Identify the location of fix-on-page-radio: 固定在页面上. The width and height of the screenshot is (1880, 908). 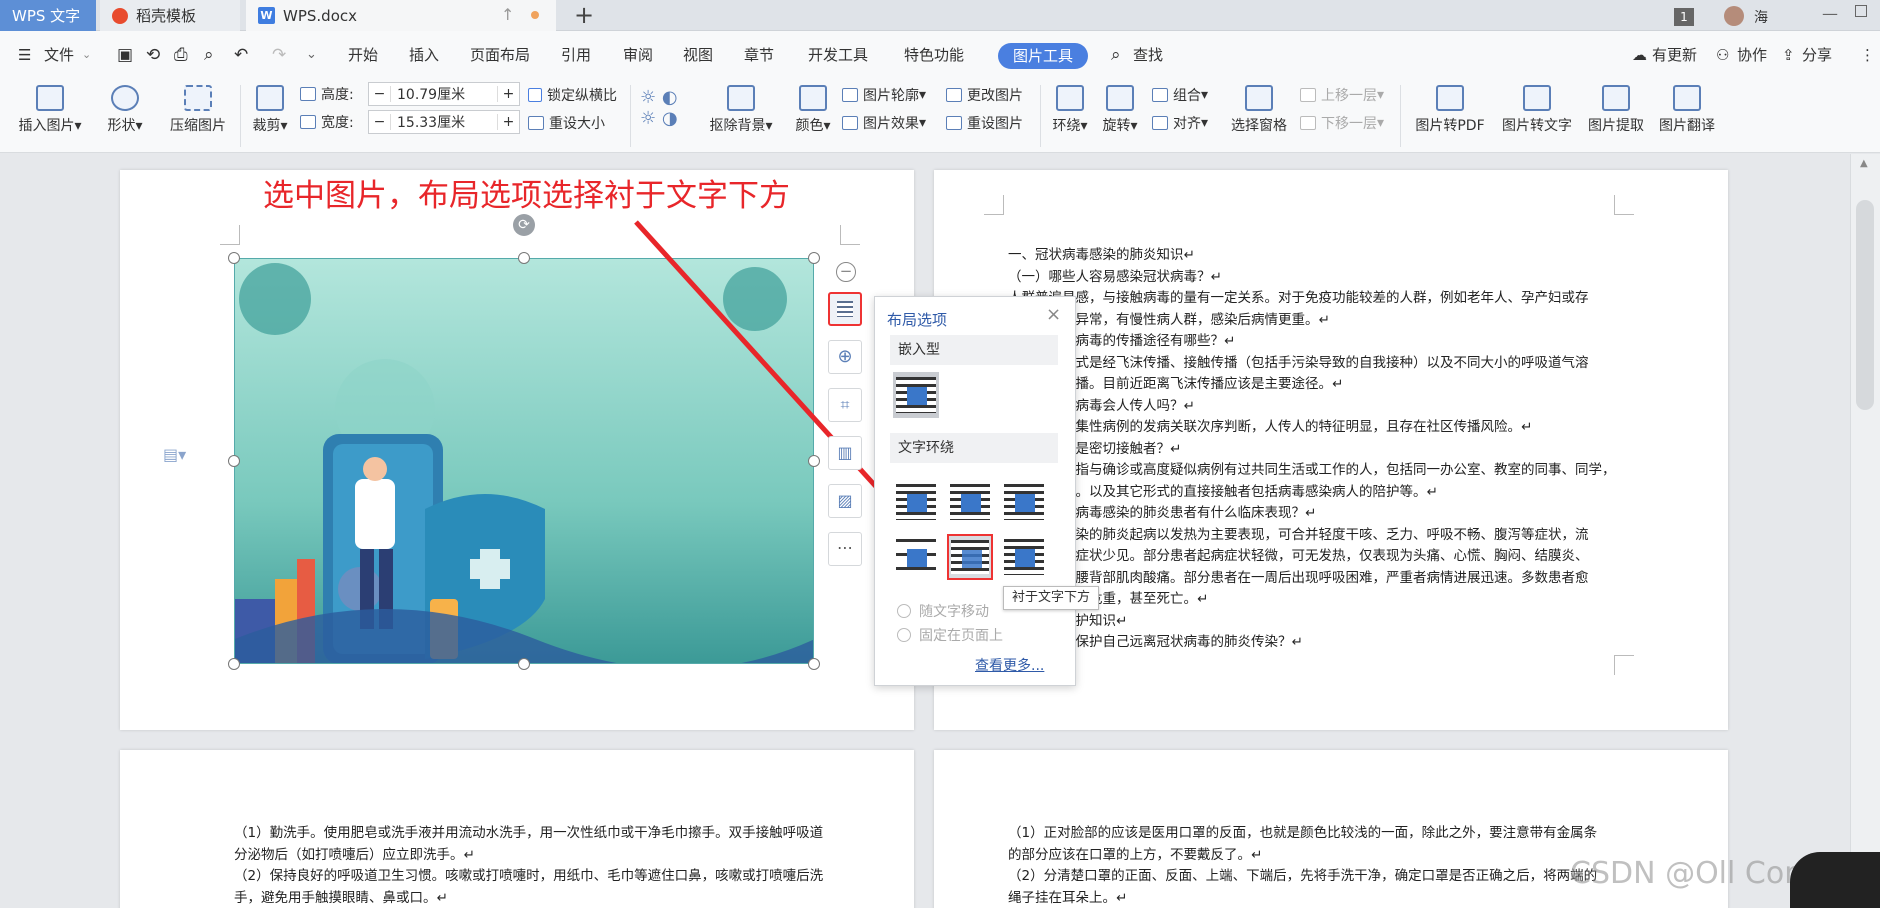
(950, 635).